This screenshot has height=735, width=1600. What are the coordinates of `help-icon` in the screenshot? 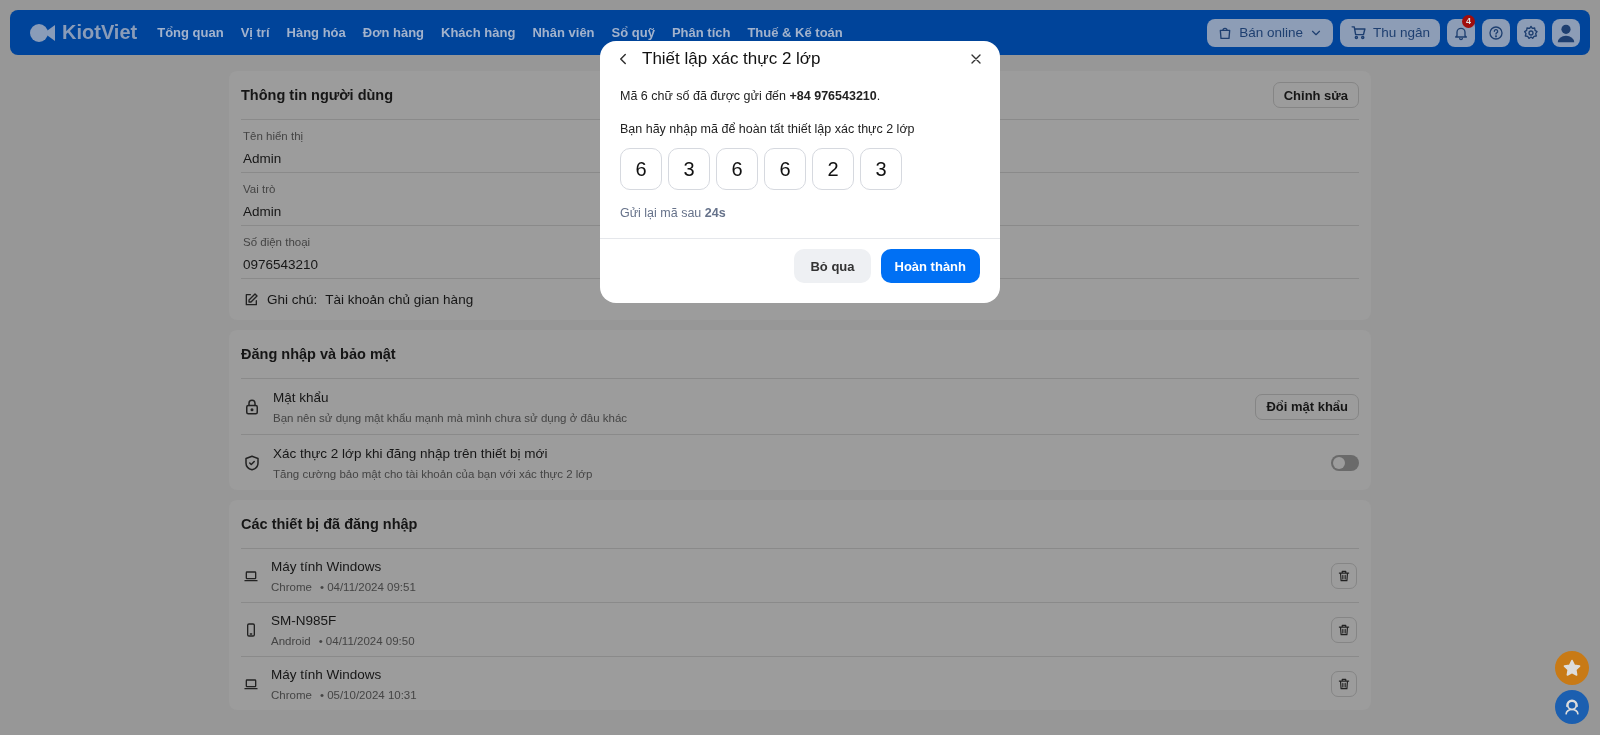 It's located at (1496, 32).